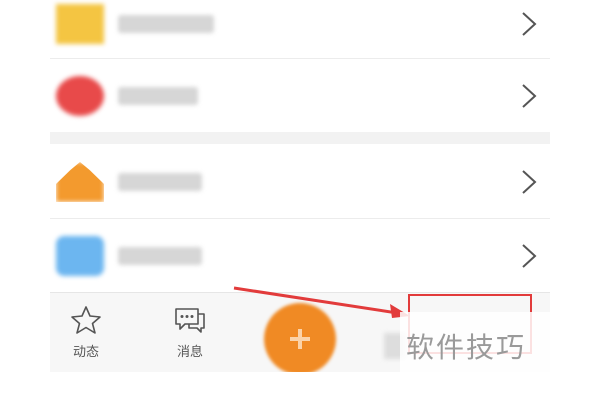  I want to click on yellow-folder-icon, so click(80, 24).